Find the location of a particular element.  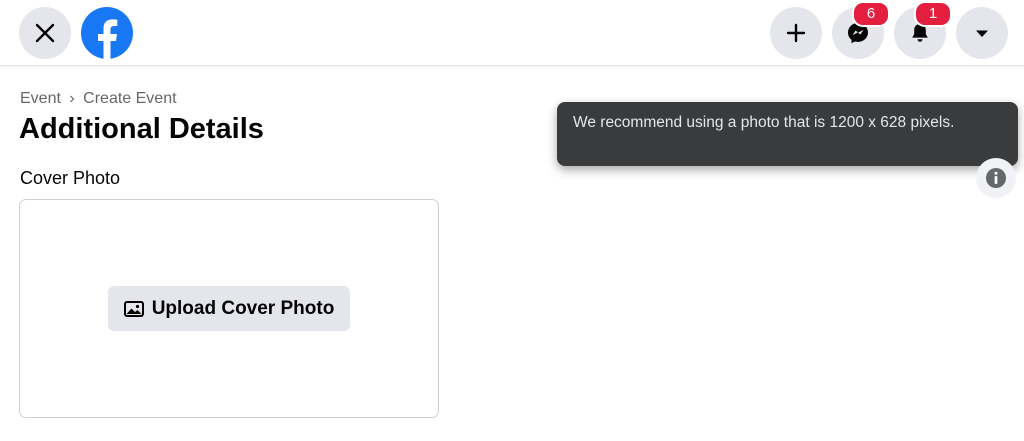

facebook-logo-icon is located at coordinates (107, 33).